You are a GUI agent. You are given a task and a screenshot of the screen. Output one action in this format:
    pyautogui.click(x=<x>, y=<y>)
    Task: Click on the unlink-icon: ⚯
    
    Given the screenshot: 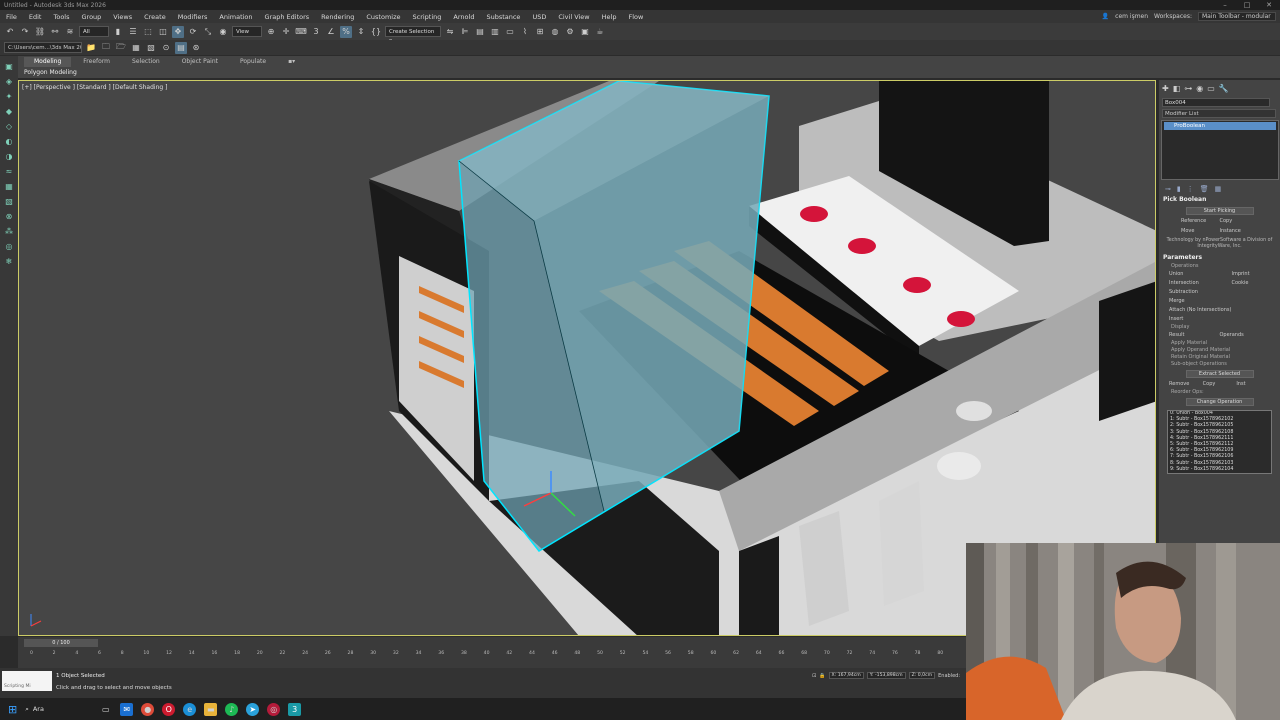 What is the action you would take?
    pyautogui.click(x=55, y=32)
    